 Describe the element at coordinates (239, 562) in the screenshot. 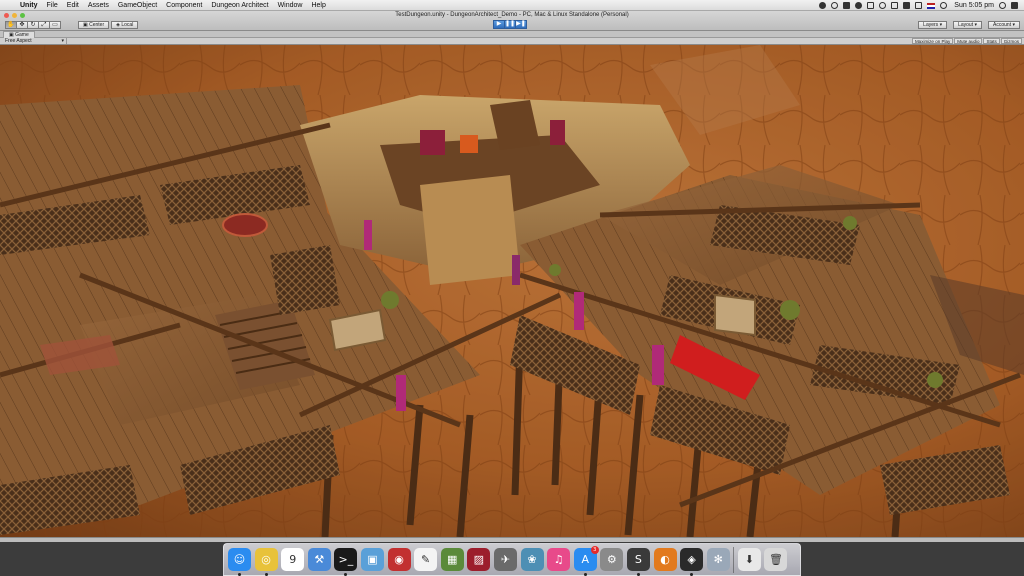

I see `dock-finder-icon: ☺` at that location.